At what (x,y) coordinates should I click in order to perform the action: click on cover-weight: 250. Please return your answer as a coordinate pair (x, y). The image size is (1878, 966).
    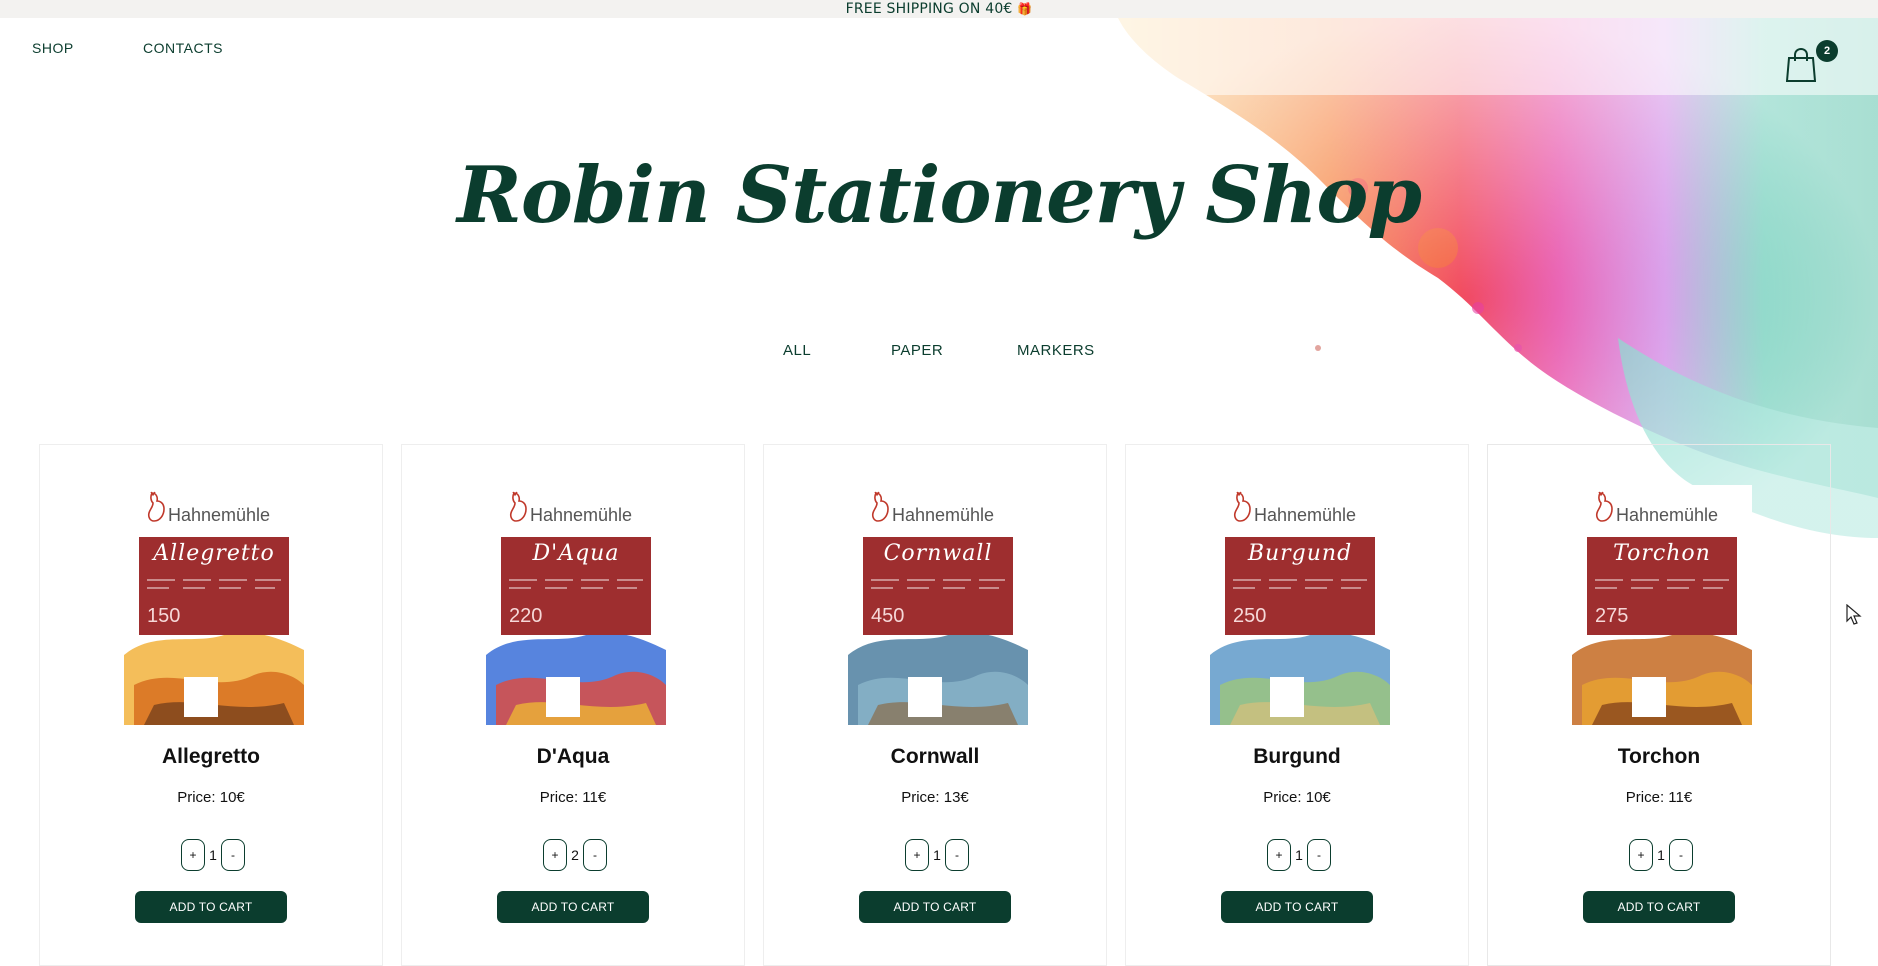
    Looking at the image, I should click on (1250, 616).